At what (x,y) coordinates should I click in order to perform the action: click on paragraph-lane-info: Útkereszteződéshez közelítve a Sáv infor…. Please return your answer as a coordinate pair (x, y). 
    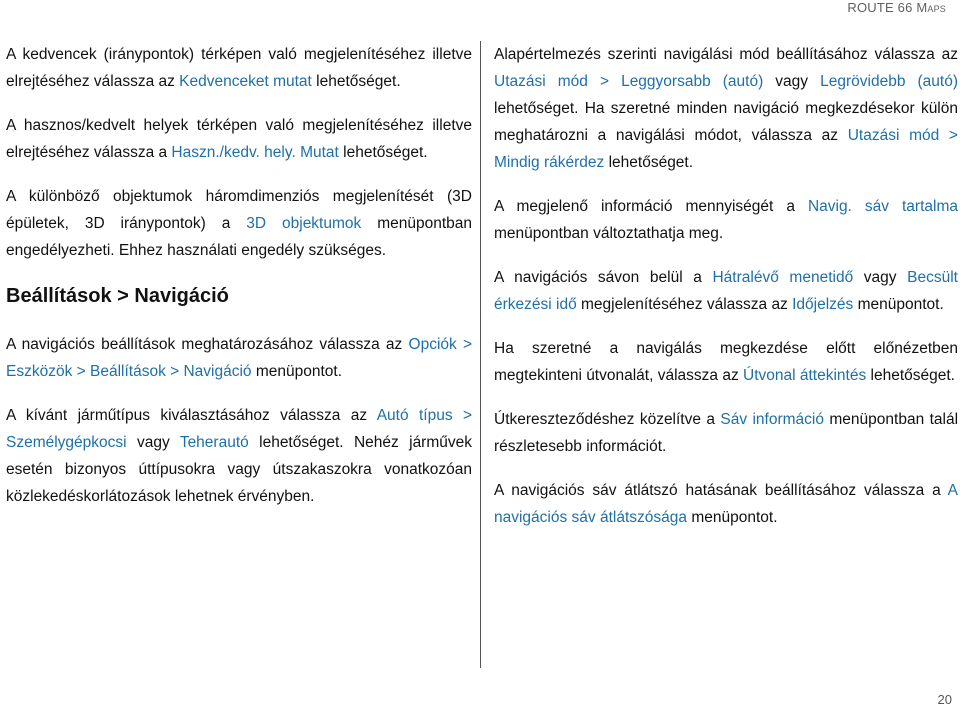
    Looking at the image, I should click on (726, 433).